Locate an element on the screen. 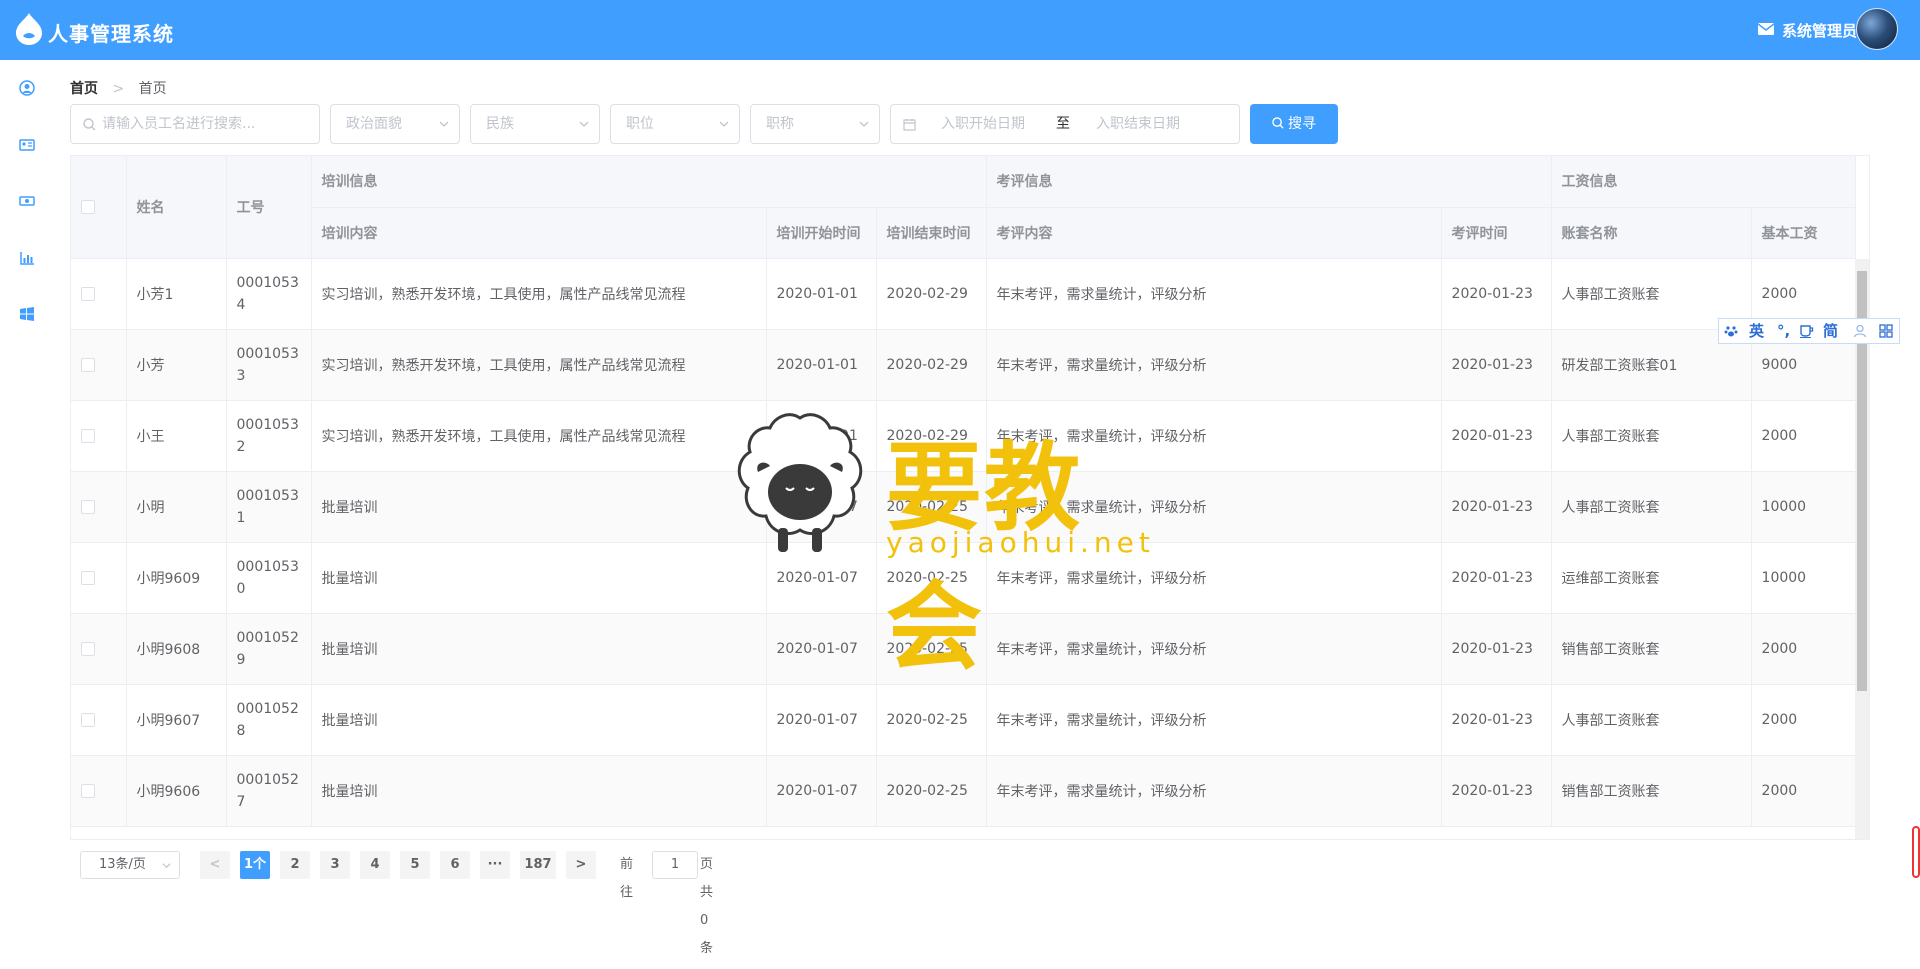 This screenshot has width=1920, height=969. breadcrumb-home: 首页 is located at coordinates (84, 89).